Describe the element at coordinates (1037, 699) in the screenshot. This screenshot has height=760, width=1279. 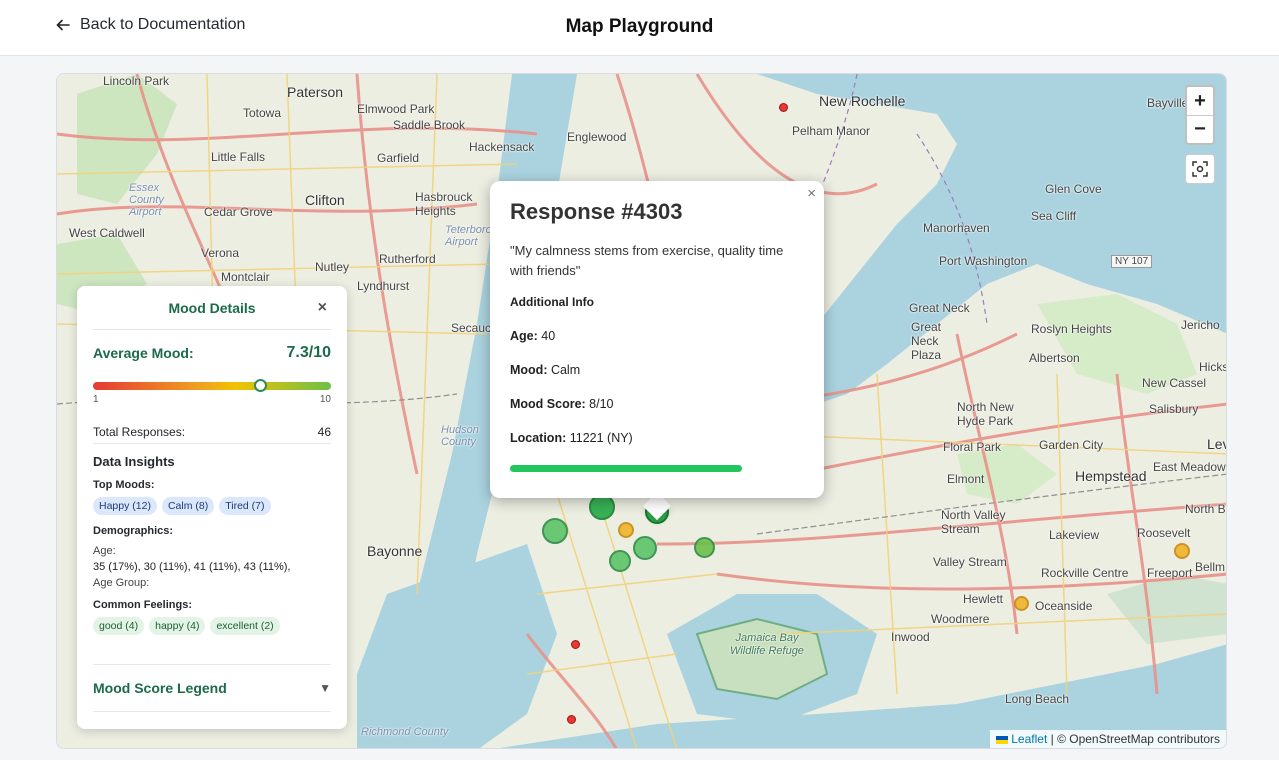
I see `place-label: Long Beach` at that location.